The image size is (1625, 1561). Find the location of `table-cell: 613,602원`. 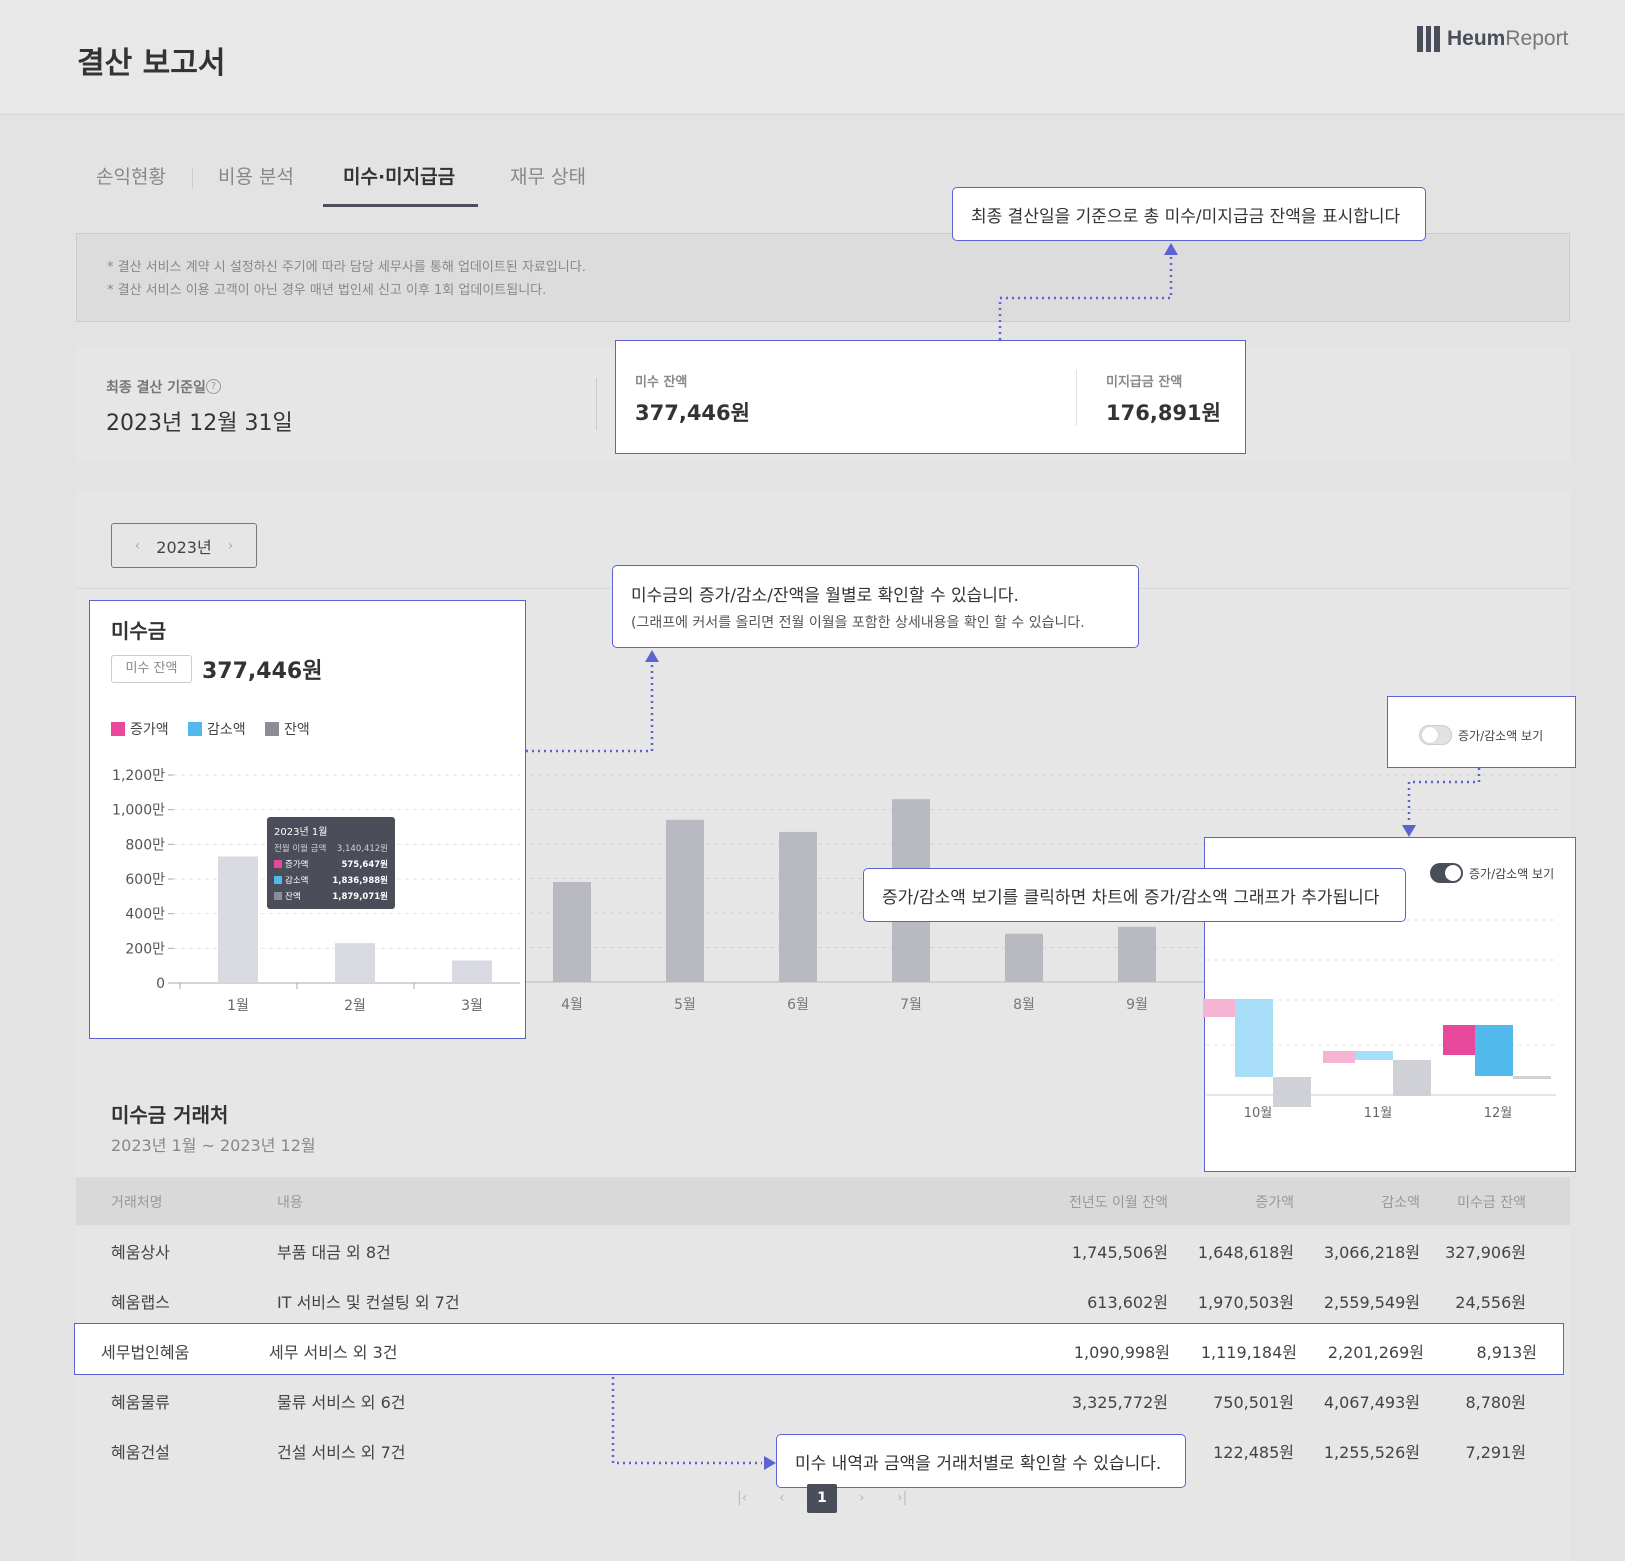

table-cell: 613,602원 is located at coordinates (1127, 1302).